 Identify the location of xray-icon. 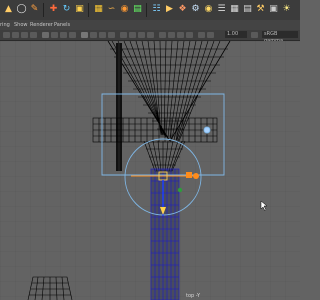
(171, 35).